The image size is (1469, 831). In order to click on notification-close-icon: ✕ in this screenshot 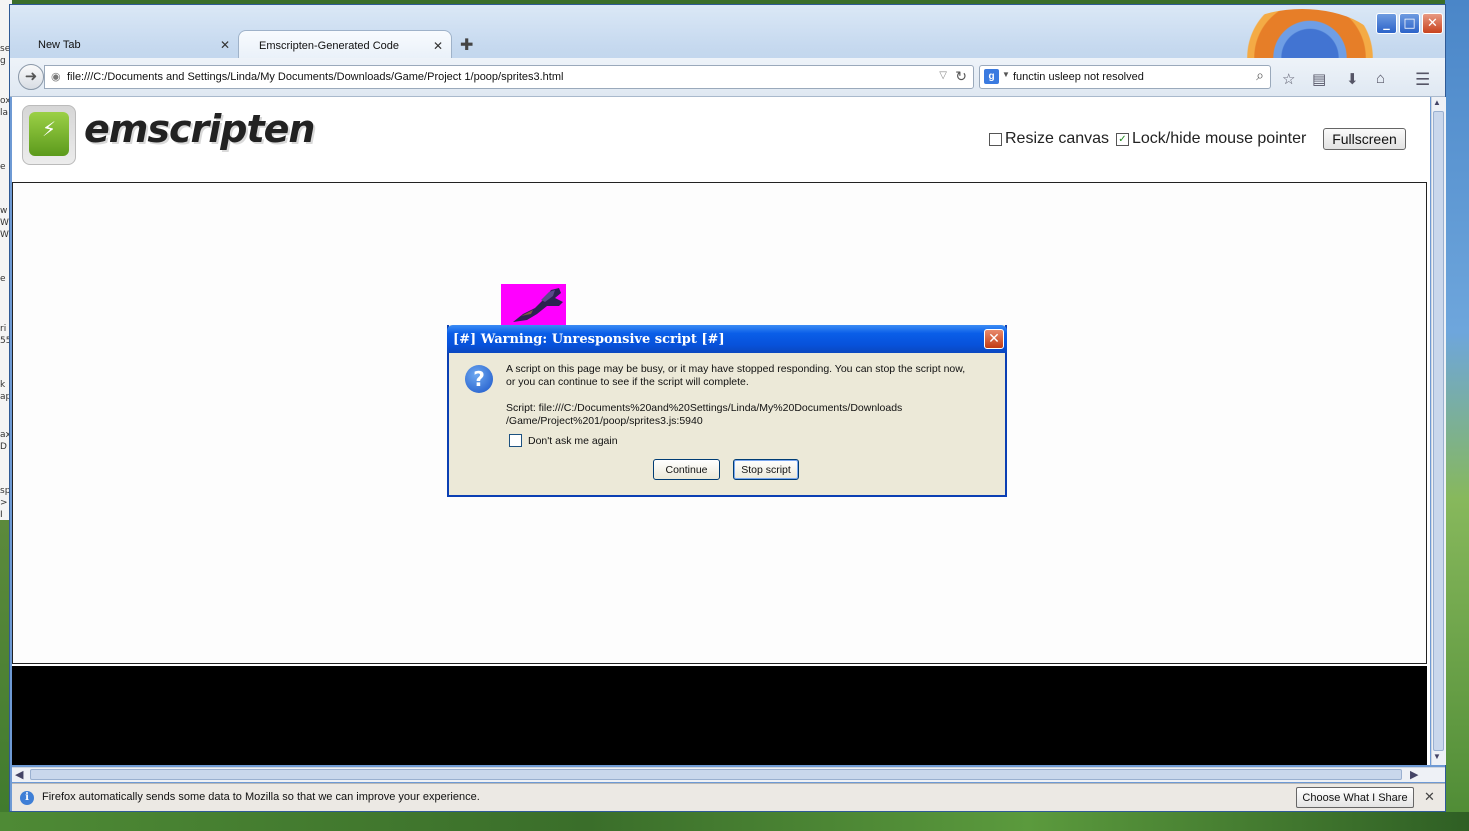, I will do `click(1429, 797)`.